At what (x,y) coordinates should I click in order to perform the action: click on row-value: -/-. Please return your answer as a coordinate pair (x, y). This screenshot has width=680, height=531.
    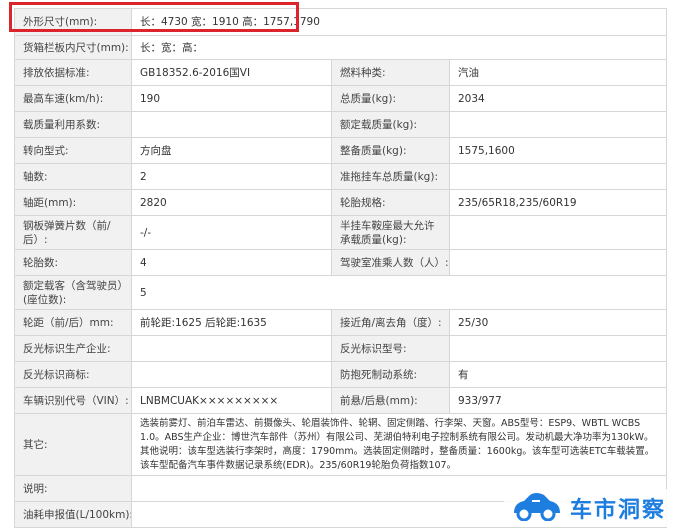
    Looking at the image, I should click on (231, 232).